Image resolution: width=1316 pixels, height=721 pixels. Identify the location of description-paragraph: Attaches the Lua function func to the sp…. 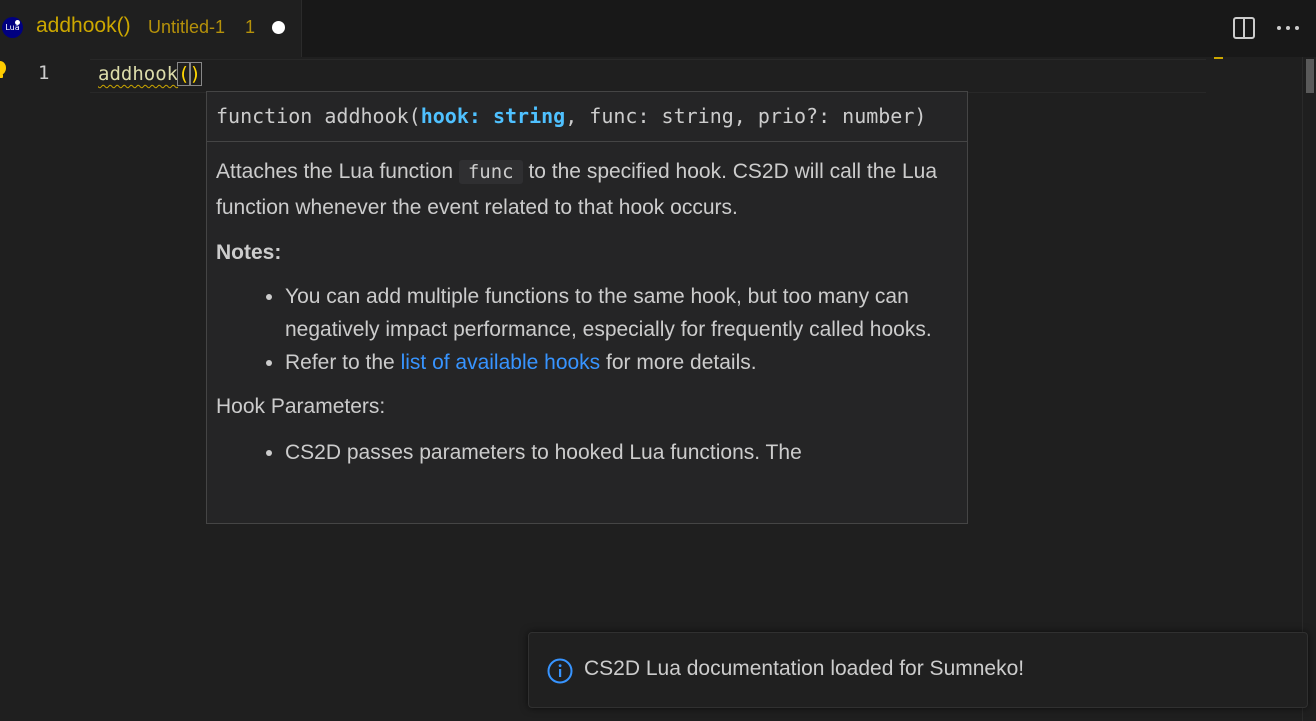
(587, 189).